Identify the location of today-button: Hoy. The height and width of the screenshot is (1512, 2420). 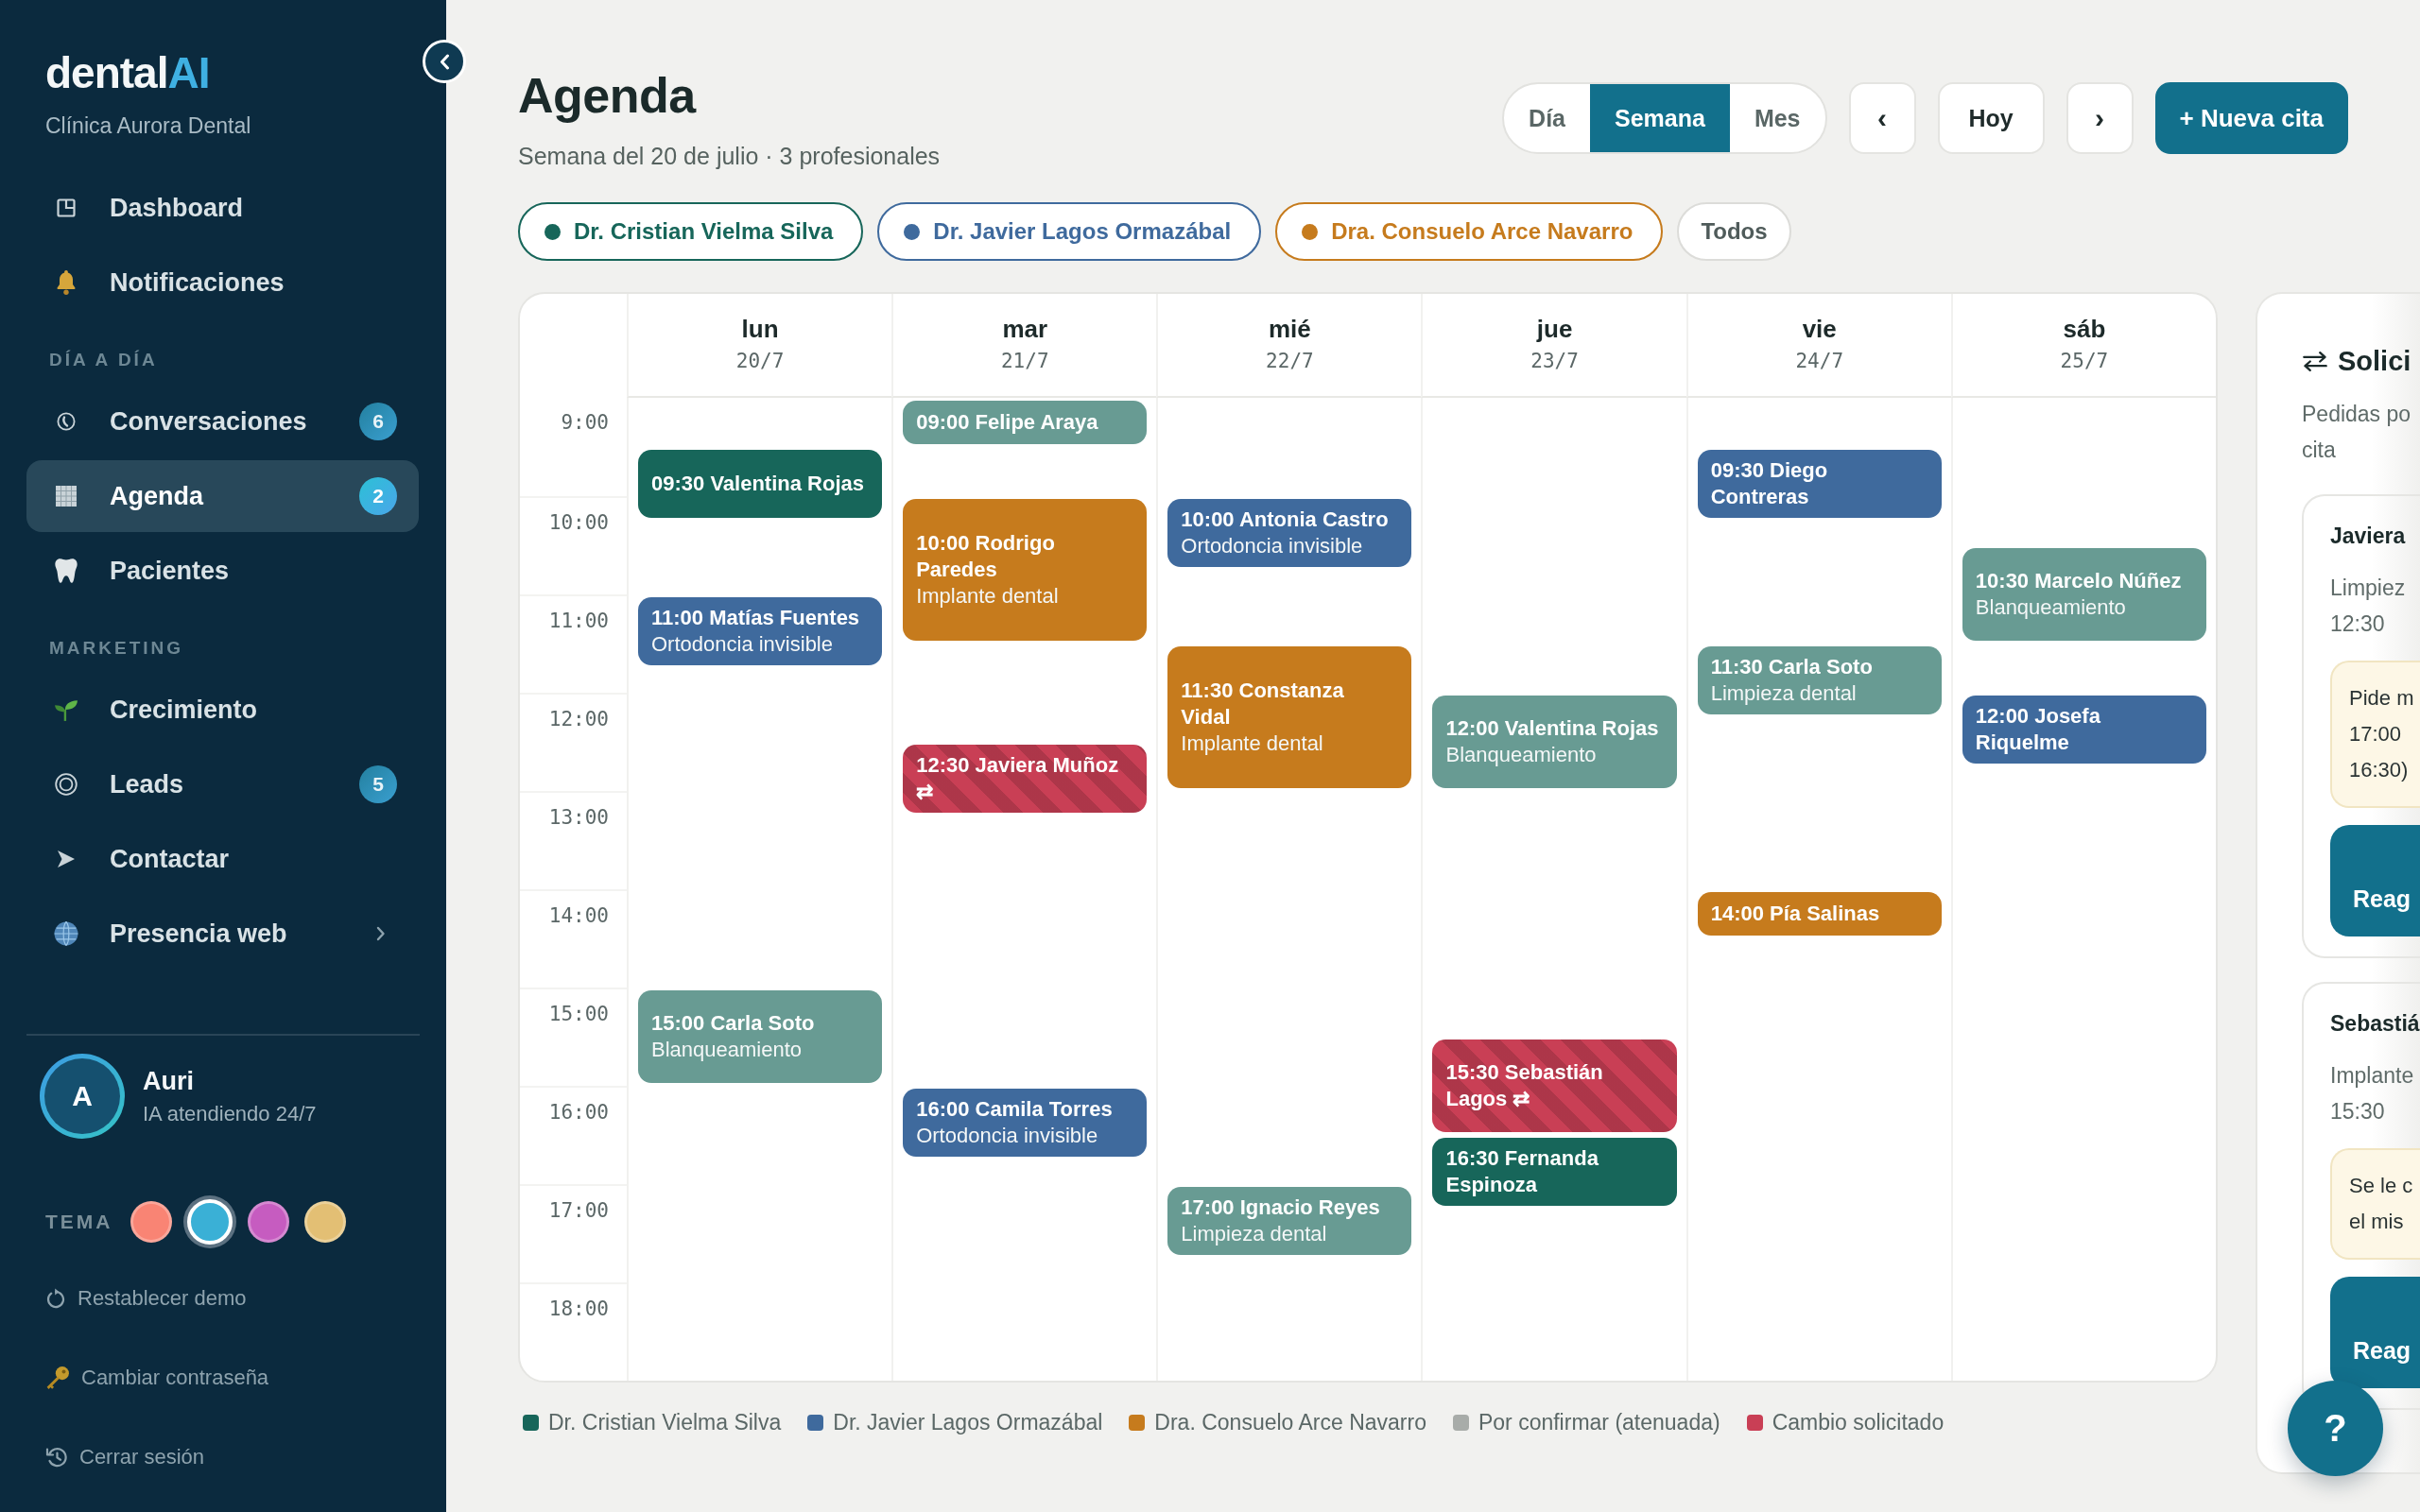
(1991, 118).